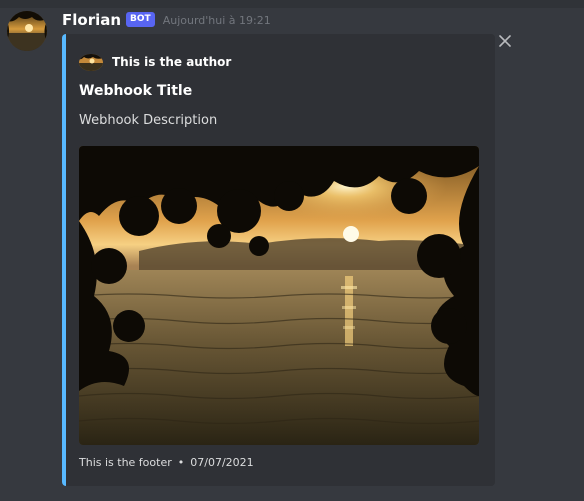  Describe the element at coordinates (91, 62) in the screenshot. I see `author-avatar-icon` at that location.